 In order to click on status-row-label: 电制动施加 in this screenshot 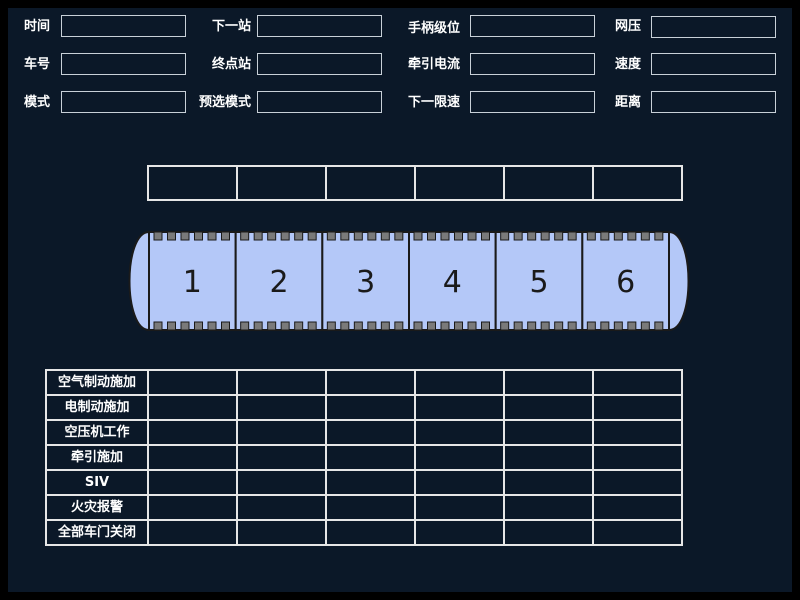, I will do `click(97, 407)`.